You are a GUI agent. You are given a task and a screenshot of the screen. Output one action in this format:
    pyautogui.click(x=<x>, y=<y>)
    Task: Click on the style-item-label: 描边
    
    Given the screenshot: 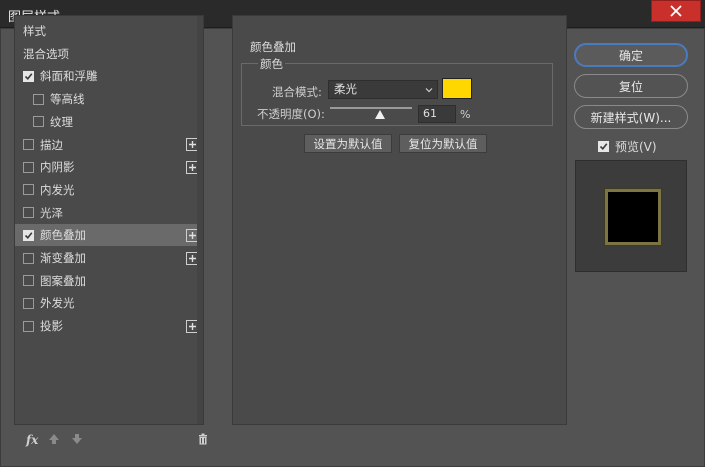 What is the action you would take?
    pyautogui.click(x=51, y=144)
    